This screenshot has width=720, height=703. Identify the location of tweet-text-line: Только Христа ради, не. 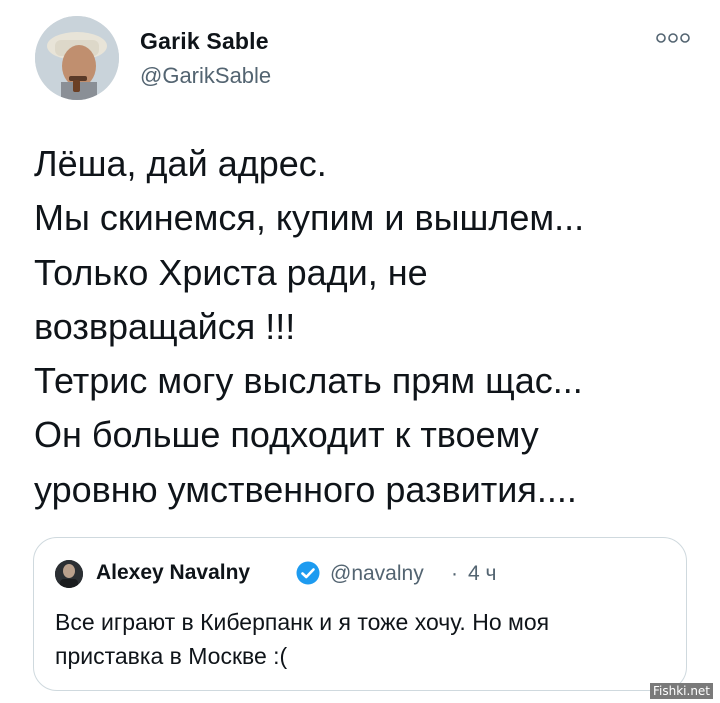
(231, 272).